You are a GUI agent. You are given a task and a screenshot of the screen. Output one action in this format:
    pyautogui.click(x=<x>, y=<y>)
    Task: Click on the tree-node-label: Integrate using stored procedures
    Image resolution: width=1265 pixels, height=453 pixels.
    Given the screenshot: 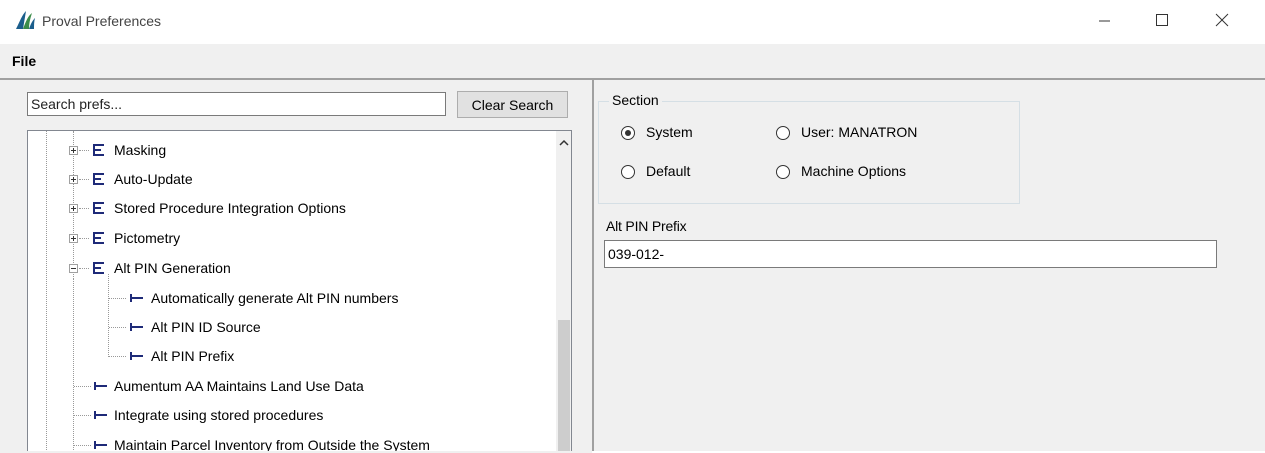 What is the action you would take?
    pyautogui.click(x=219, y=415)
    